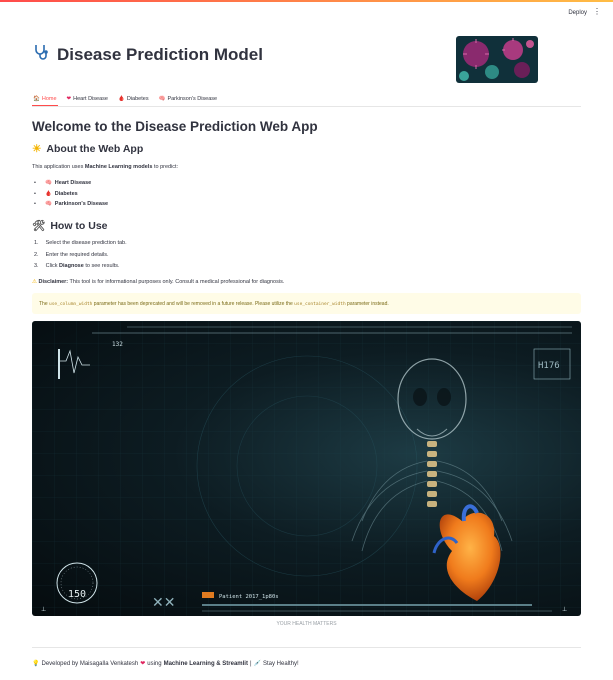  I want to click on list-item: • 🩸 Diabetes, so click(56, 194).